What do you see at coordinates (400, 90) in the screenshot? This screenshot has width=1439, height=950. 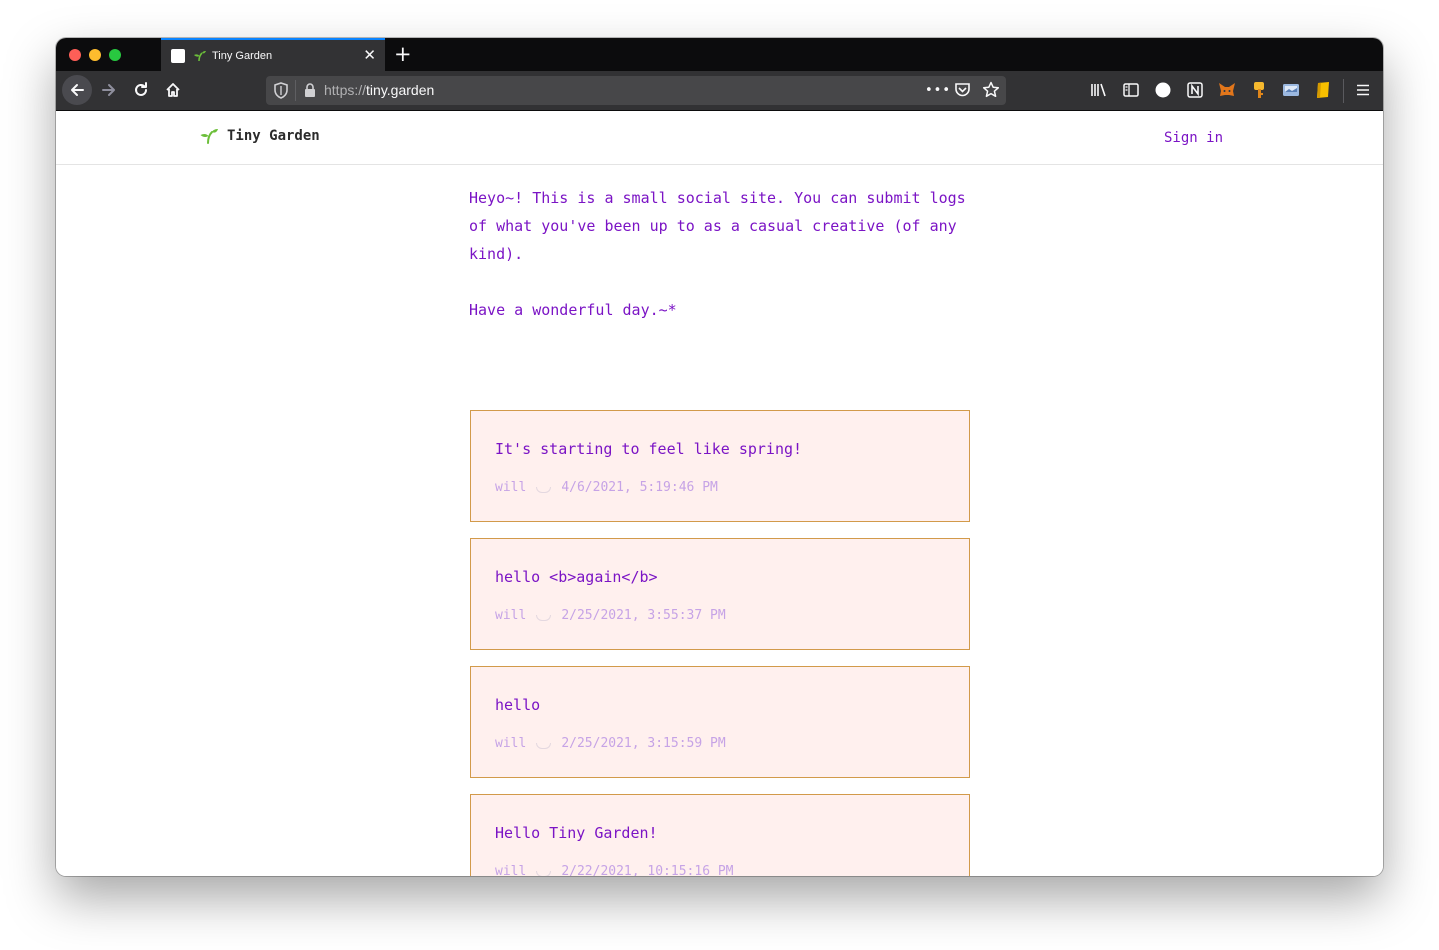 I see `url-host: tiny.garden` at bounding box center [400, 90].